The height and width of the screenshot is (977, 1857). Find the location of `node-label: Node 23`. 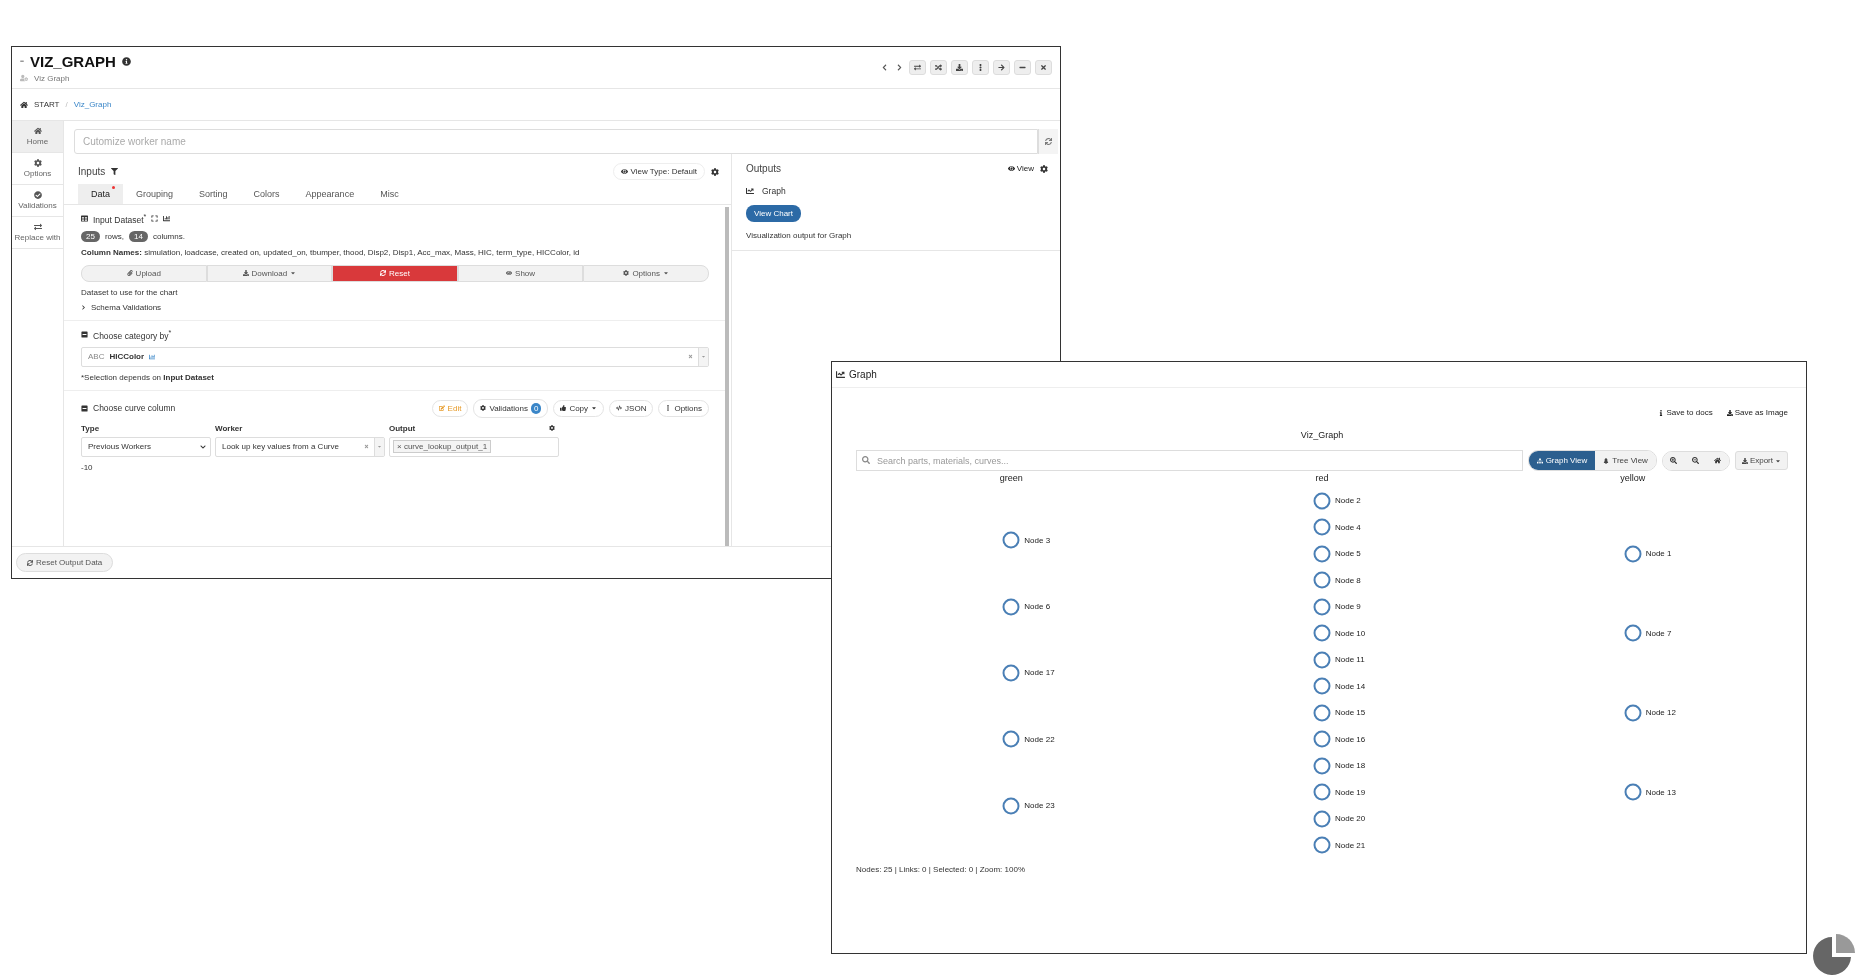

node-label: Node 23 is located at coordinates (1040, 806).